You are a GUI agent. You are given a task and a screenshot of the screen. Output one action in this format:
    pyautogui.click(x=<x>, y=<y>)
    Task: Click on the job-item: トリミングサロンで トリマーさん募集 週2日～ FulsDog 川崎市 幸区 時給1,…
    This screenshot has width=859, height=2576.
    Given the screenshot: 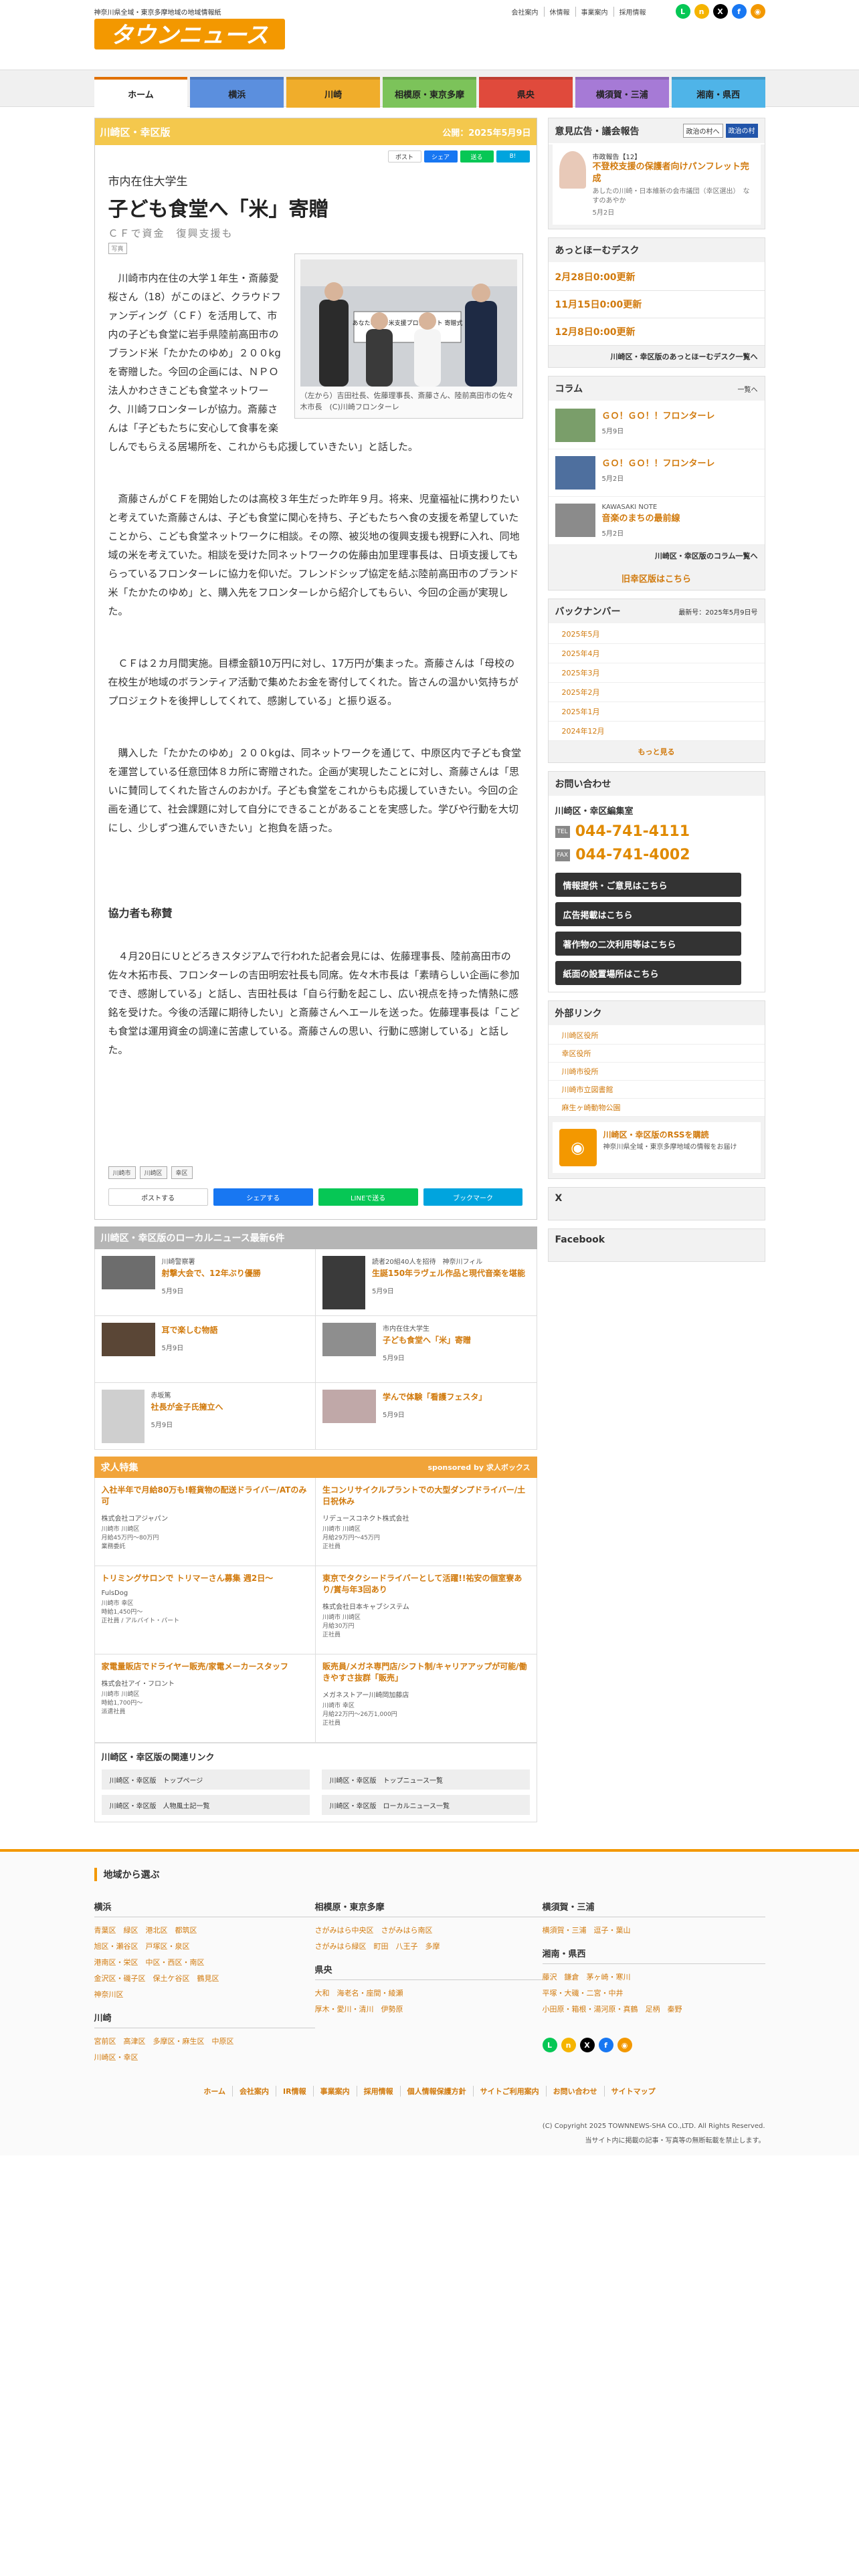 What is the action you would take?
    pyautogui.click(x=205, y=1610)
    